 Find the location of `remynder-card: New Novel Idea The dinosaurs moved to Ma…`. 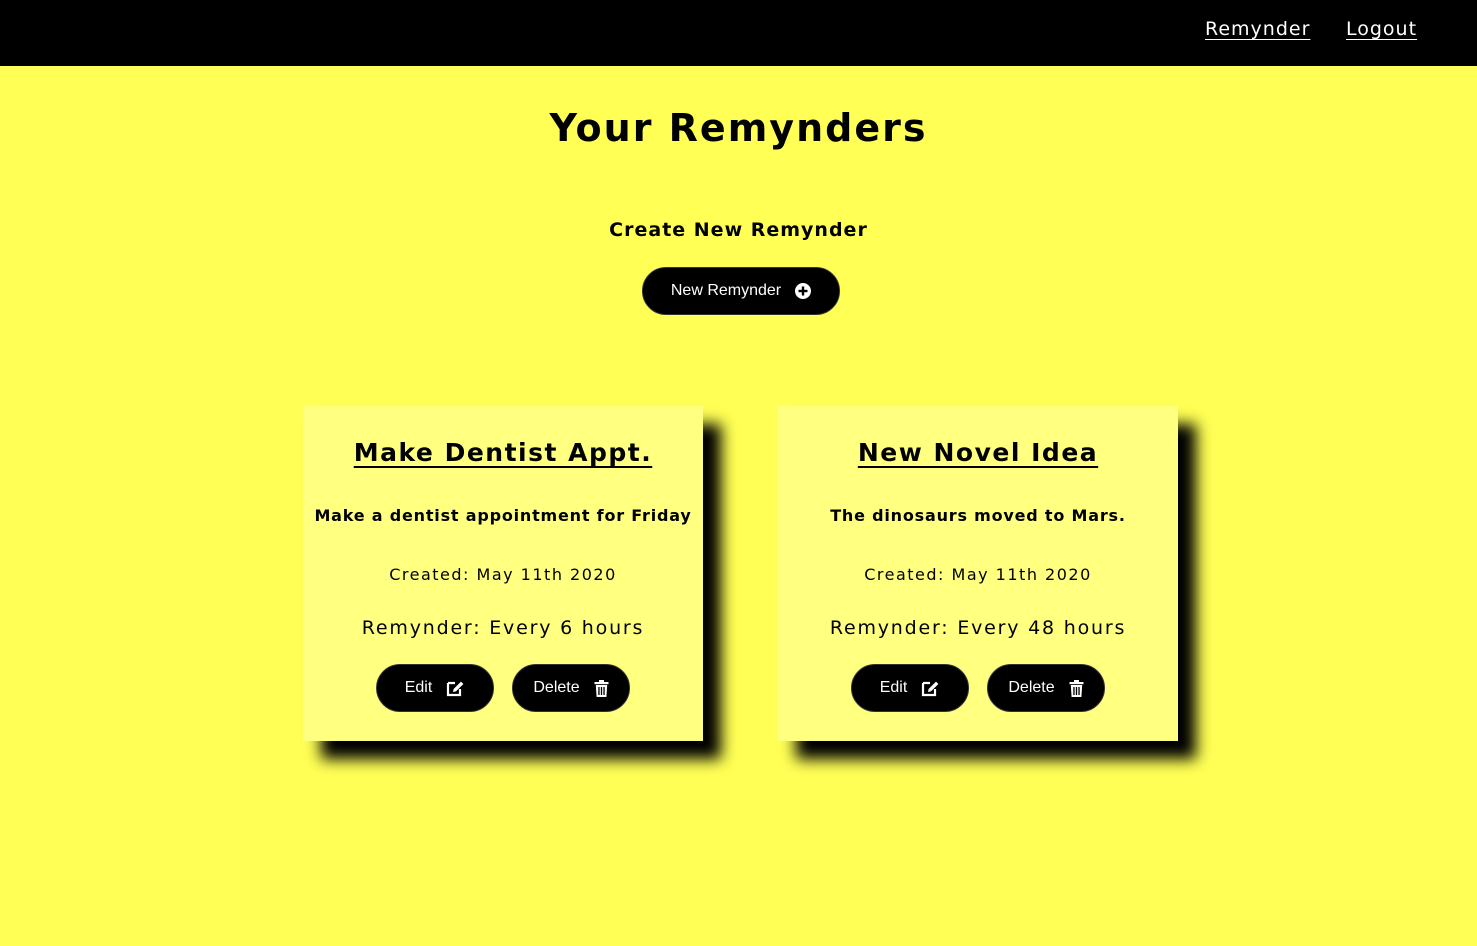

remynder-card: New Novel Idea The dinosaurs moved to Ma… is located at coordinates (978, 573).